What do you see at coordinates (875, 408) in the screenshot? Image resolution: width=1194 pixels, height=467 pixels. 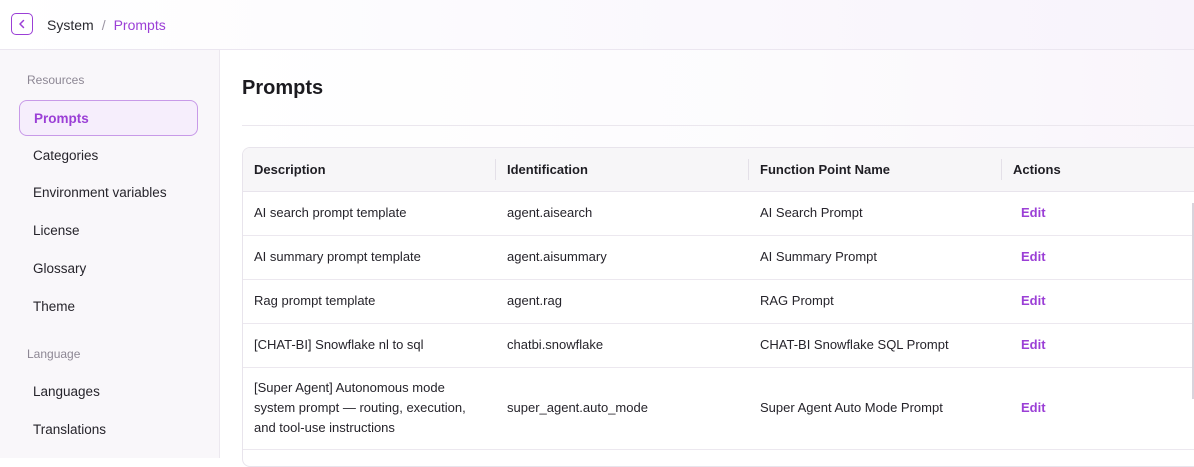 I see `cell-function-point: Super Agent Auto Mode Prompt` at bounding box center [875, 408].